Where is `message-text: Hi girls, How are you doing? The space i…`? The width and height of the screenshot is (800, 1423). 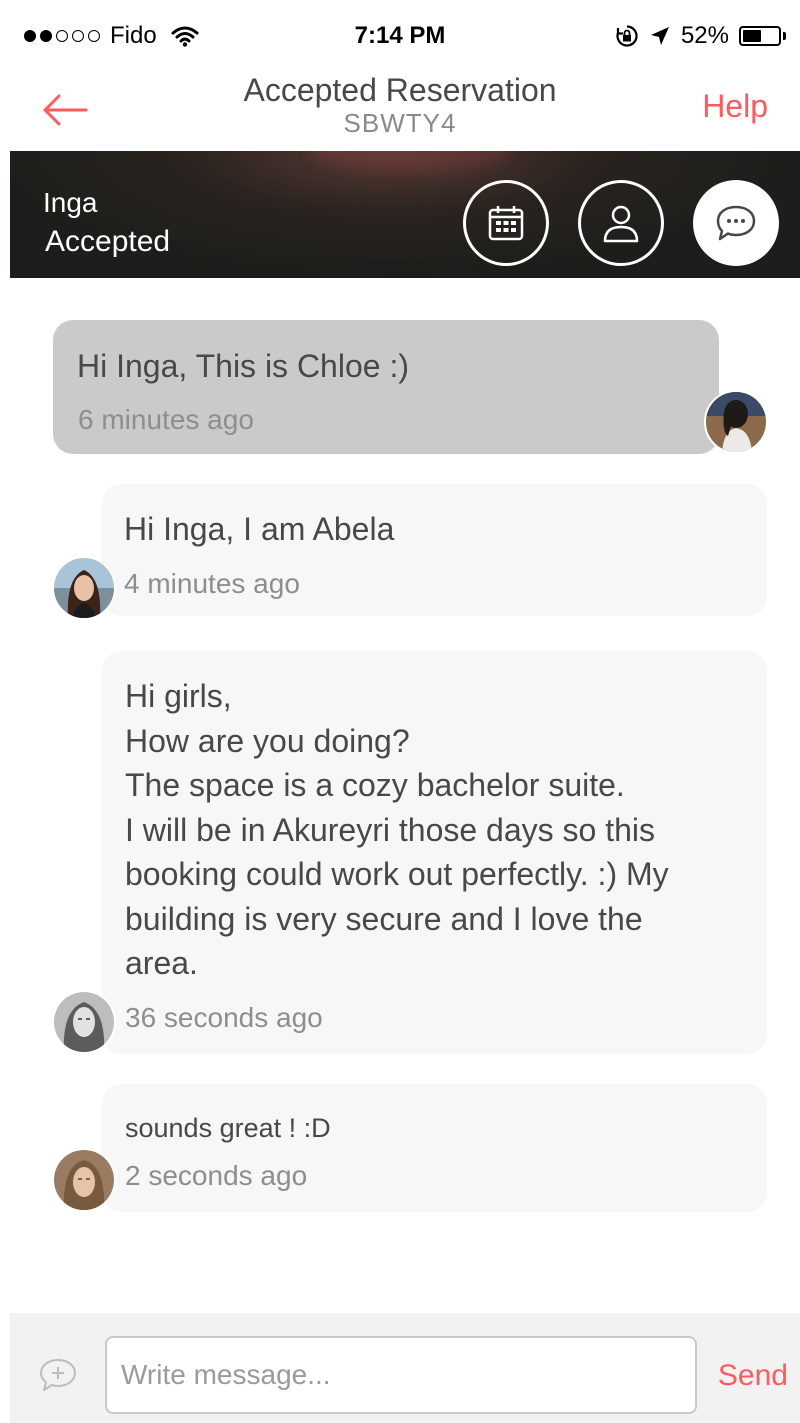 message-text: Hi girls, How are you doing? The space i… is located at coordinates (397, 829).